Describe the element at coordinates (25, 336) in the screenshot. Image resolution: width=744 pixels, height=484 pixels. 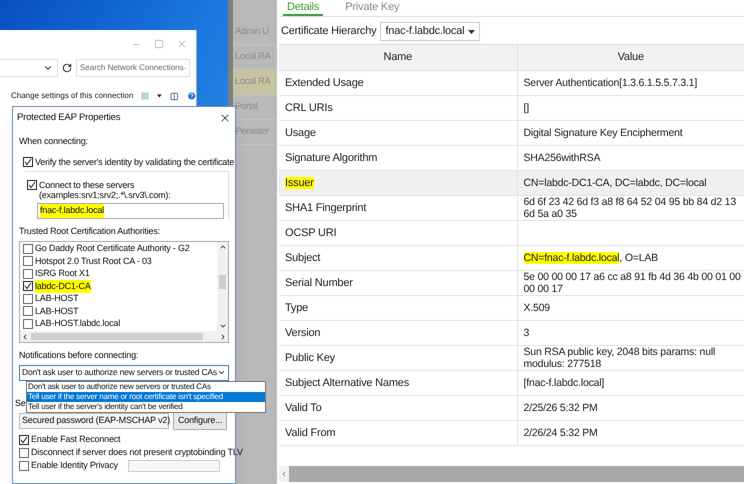
I see `scroll-left-icon` at that location.